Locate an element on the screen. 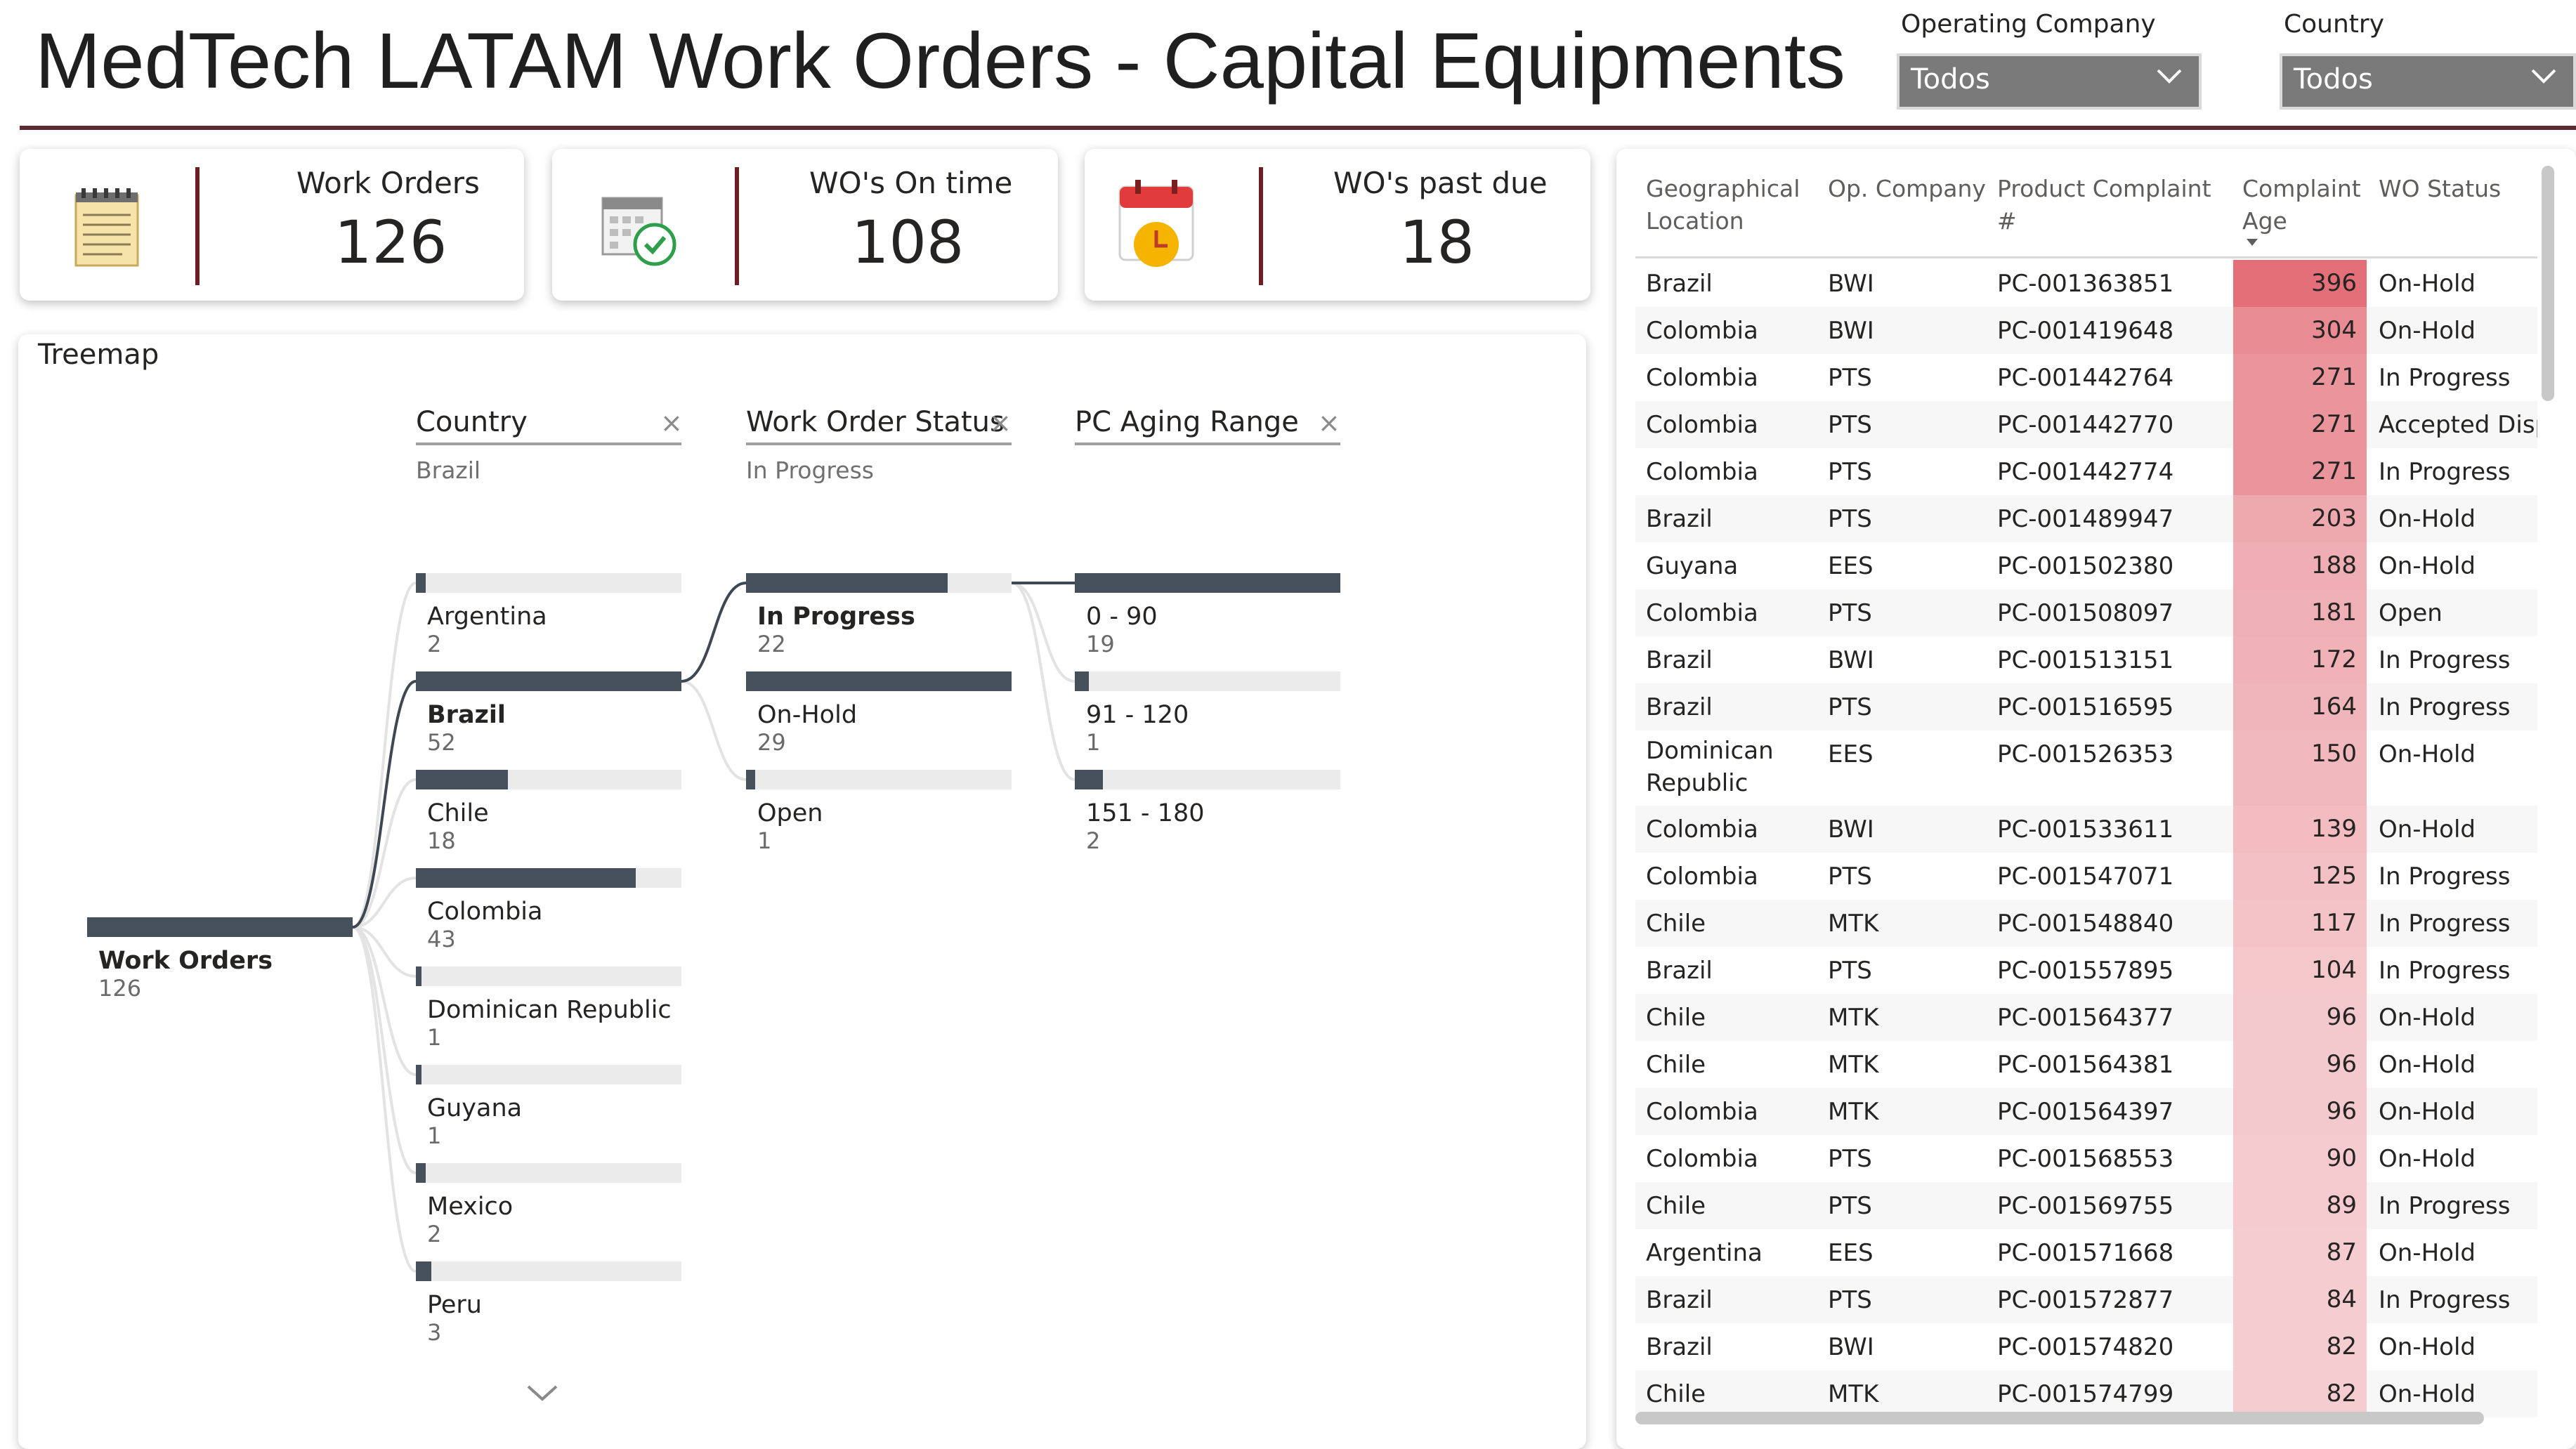 Image resolution: width=2576 pixels, height=1449 pixels. cell-op-company: BWI is located at coordinates (1851, 1347).